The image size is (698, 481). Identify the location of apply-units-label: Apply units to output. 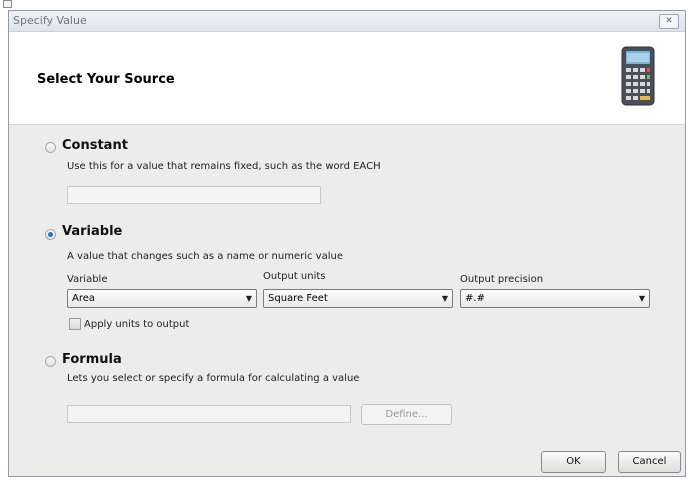
(137, 324).